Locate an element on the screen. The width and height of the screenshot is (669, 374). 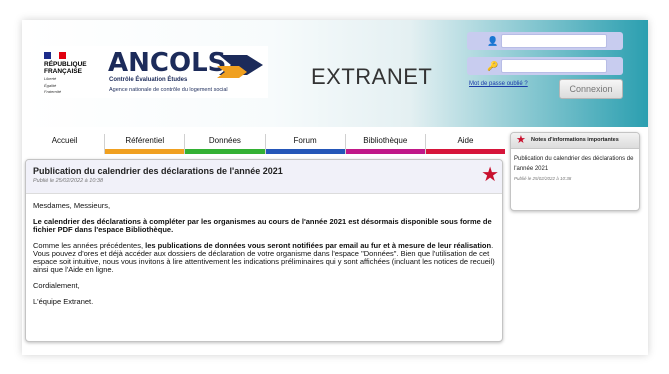
article-closing: Cordialement, is located at coordinates (56, 285).